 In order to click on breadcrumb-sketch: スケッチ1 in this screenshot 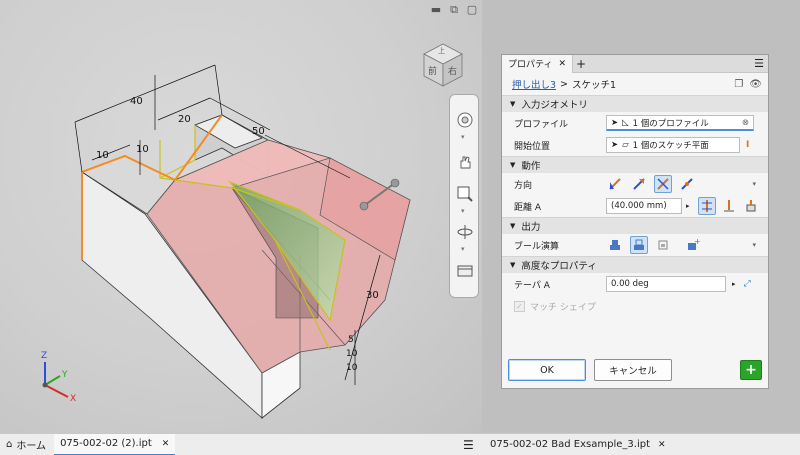, I will do `click(594, 84)`.